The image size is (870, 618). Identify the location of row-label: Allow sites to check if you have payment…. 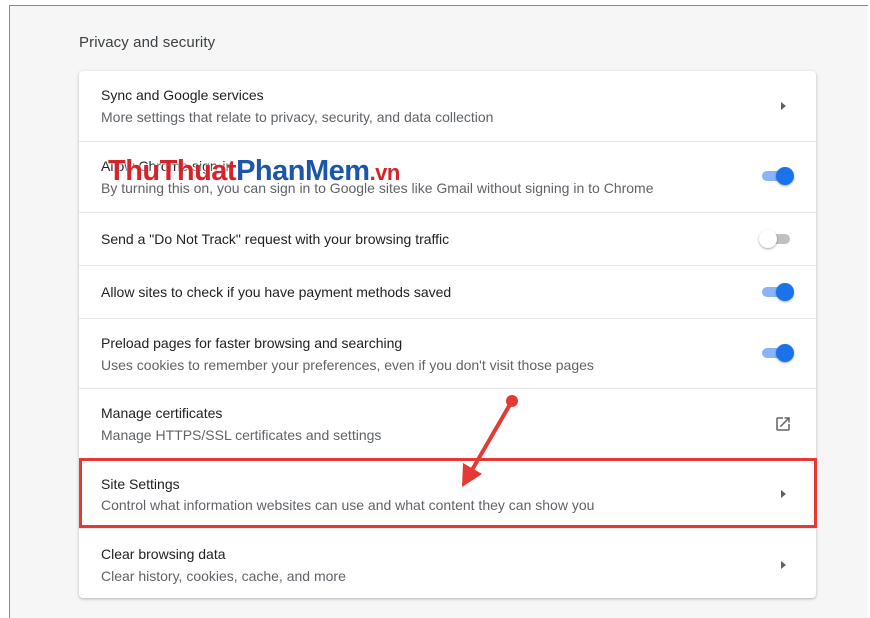
(276, 292).